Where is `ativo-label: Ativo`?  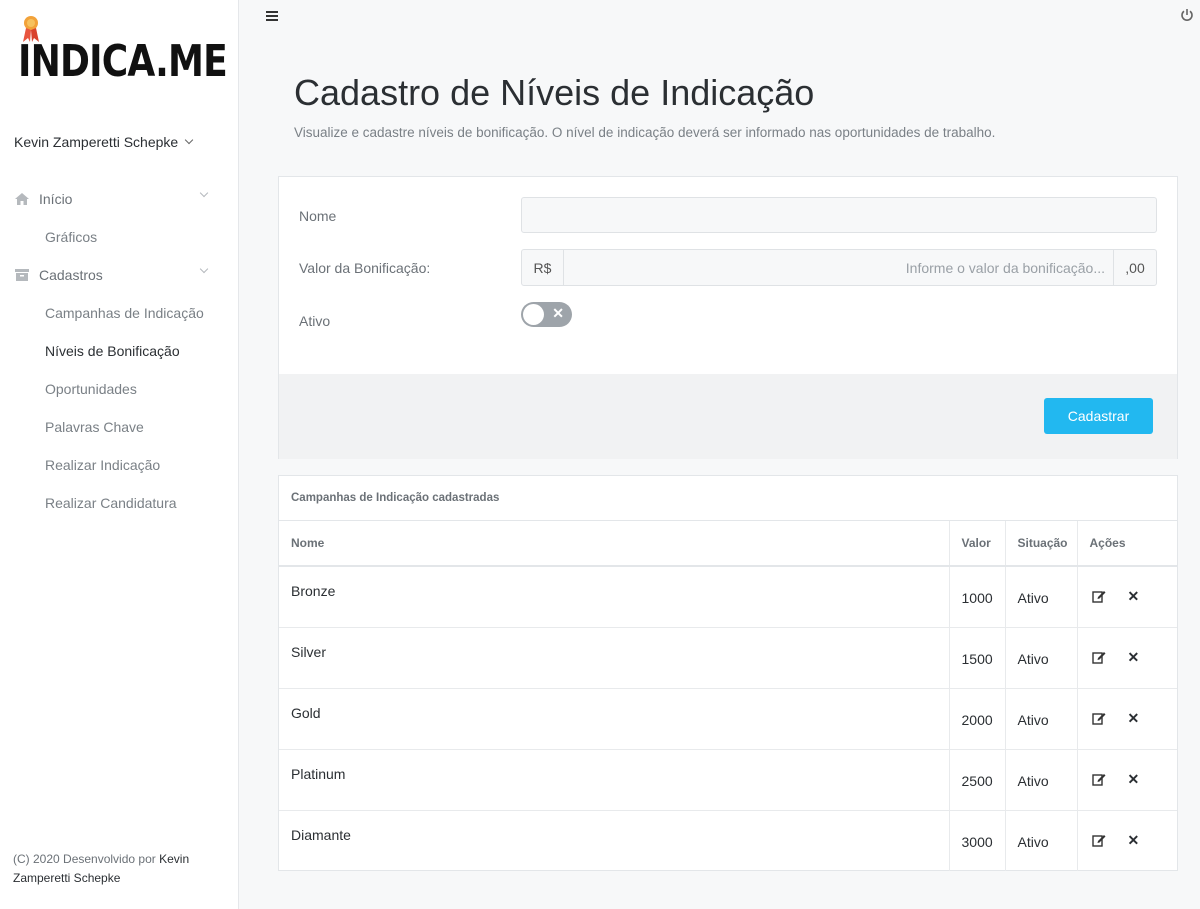
ativo-label: Ativo is located at coordinates (315, 321).